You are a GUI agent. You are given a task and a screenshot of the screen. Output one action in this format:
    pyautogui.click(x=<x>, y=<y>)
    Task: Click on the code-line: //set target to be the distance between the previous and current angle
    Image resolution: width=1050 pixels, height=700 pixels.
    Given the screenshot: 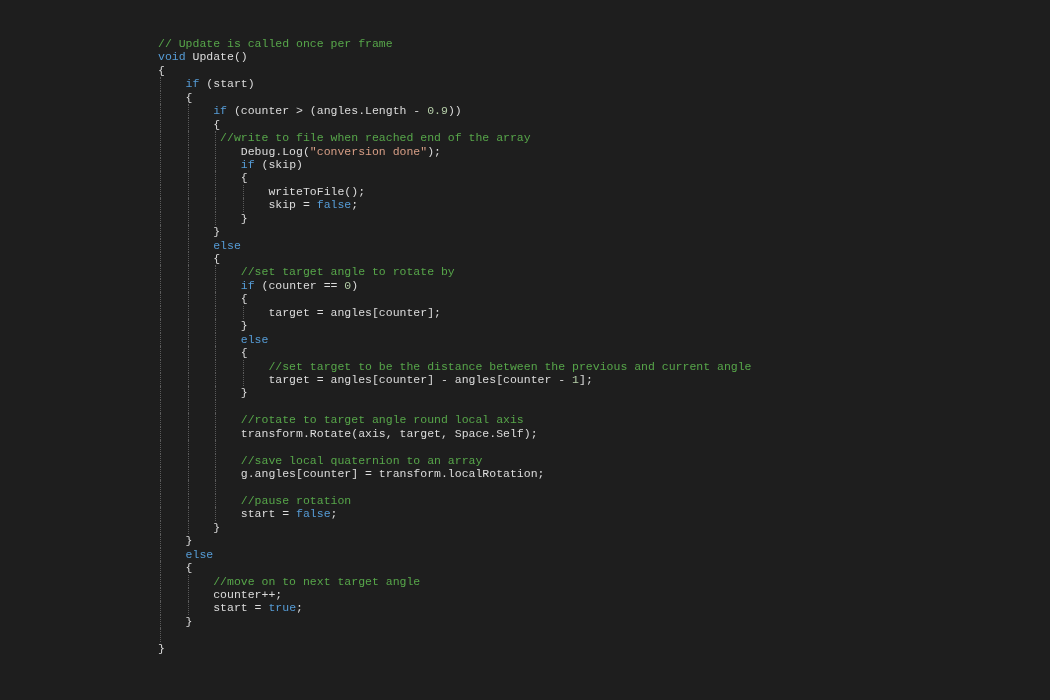 What is the action you would take?
    pyautogui.click(x=509, y=366)
    